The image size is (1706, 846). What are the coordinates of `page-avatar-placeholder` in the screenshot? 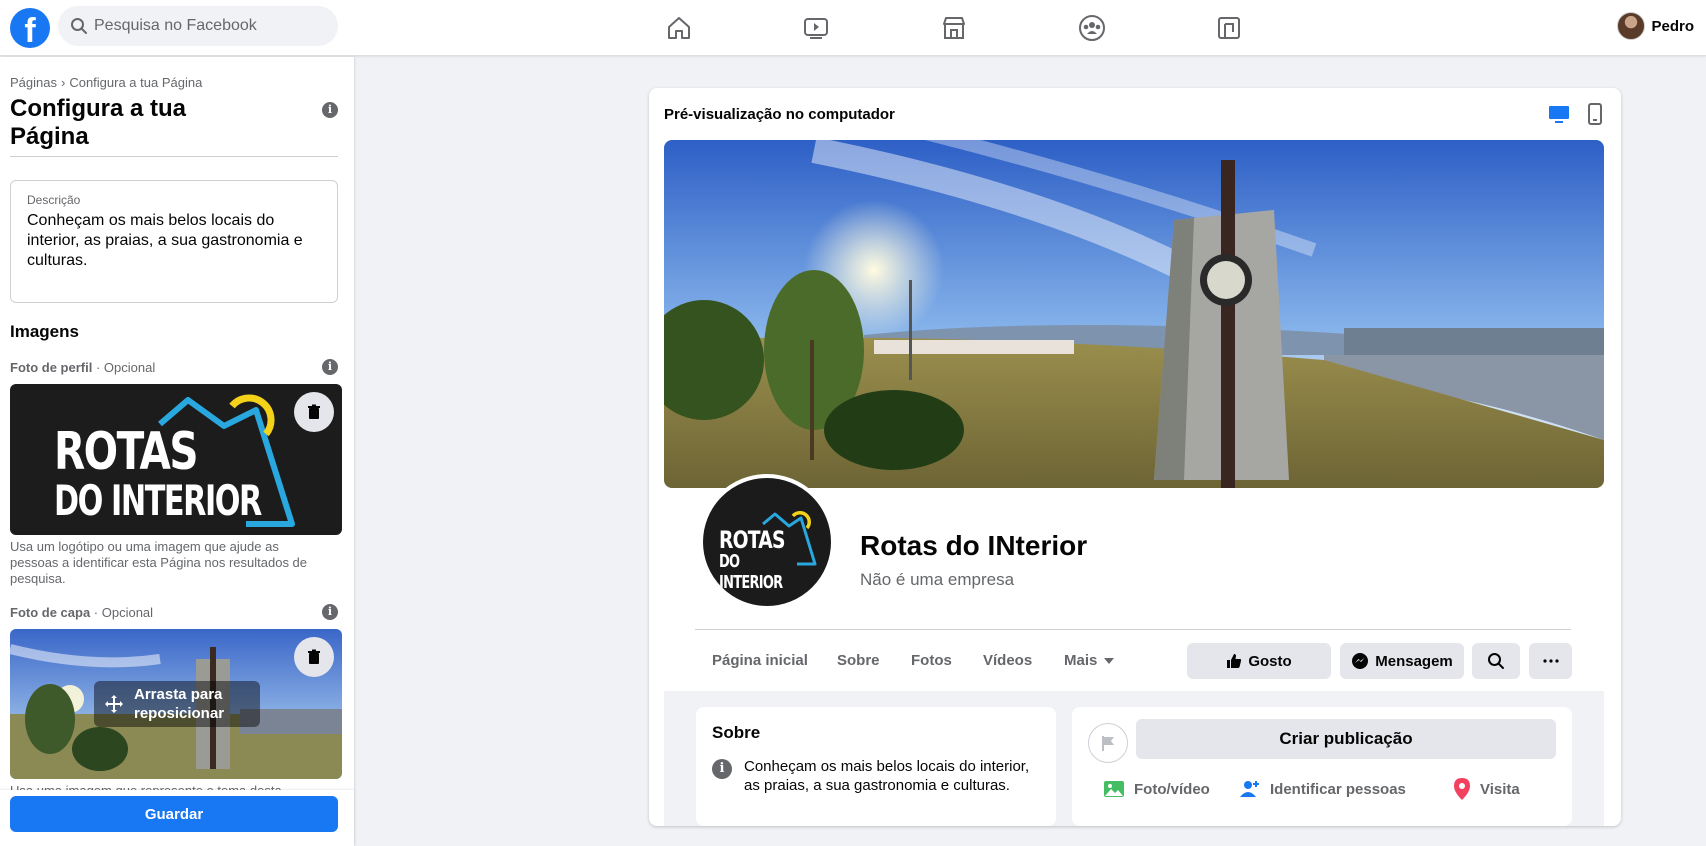 It's located at (1108, 743).